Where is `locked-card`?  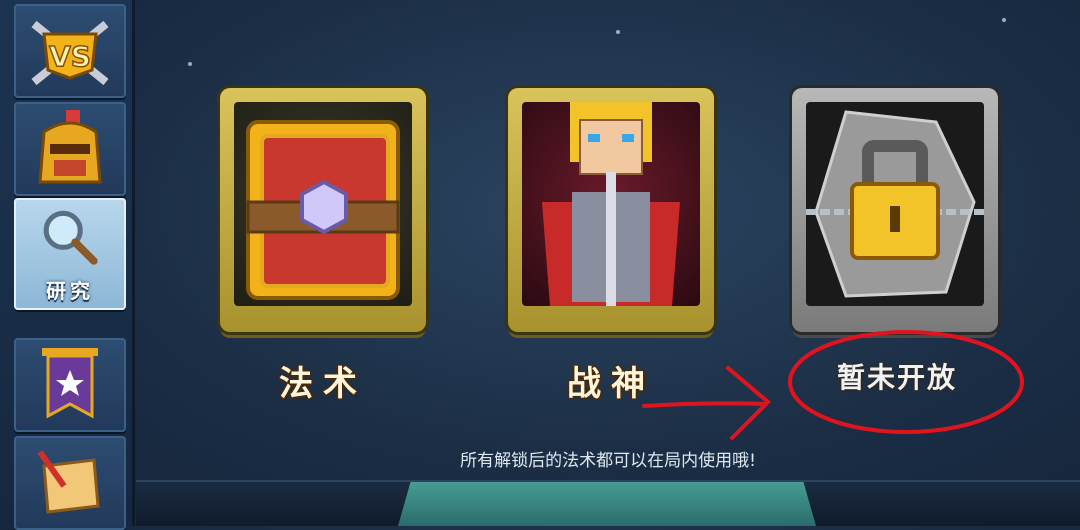
locked-card is located at coordinates (895, 210).